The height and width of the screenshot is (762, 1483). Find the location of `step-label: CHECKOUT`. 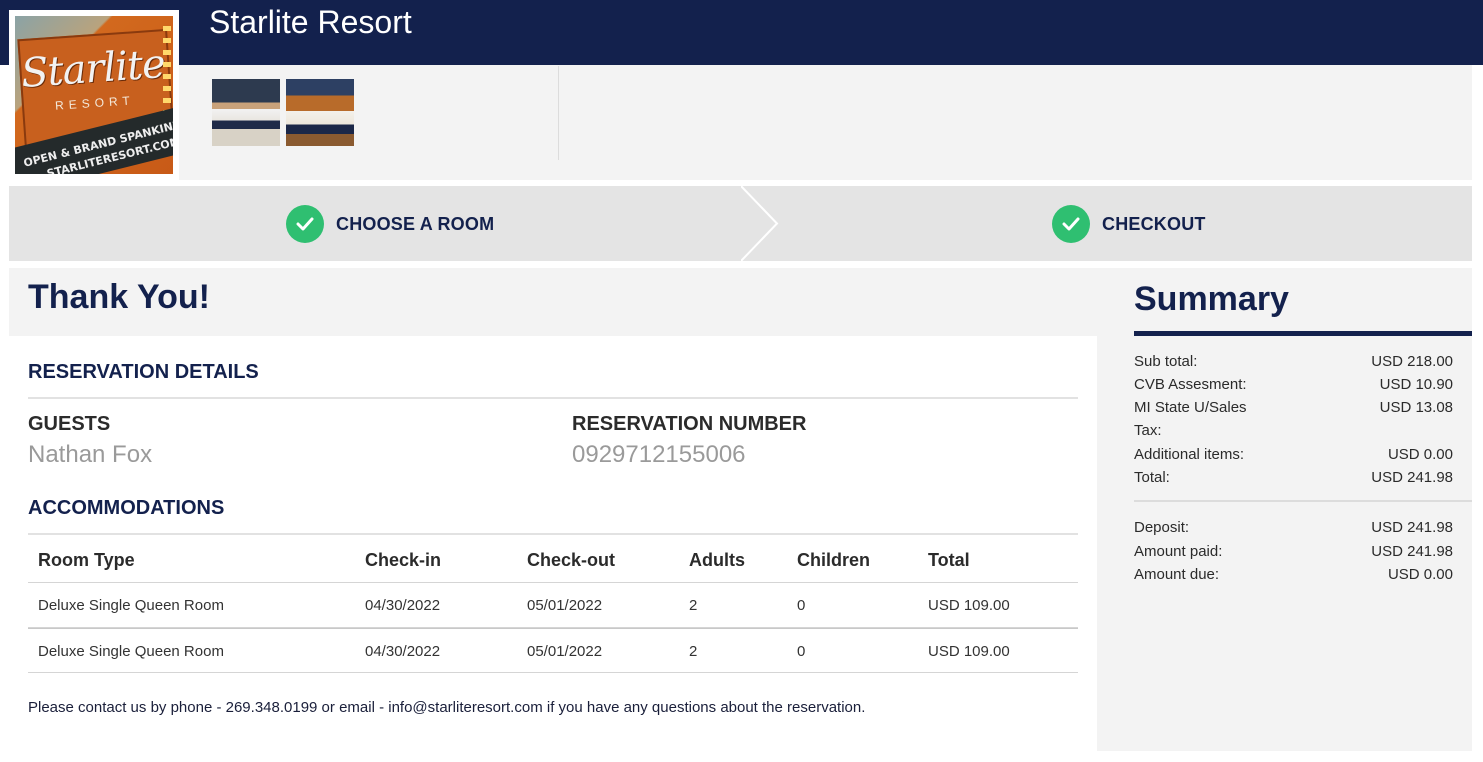

step-label: CHECKOUT is located at coordinates (1154, 223).